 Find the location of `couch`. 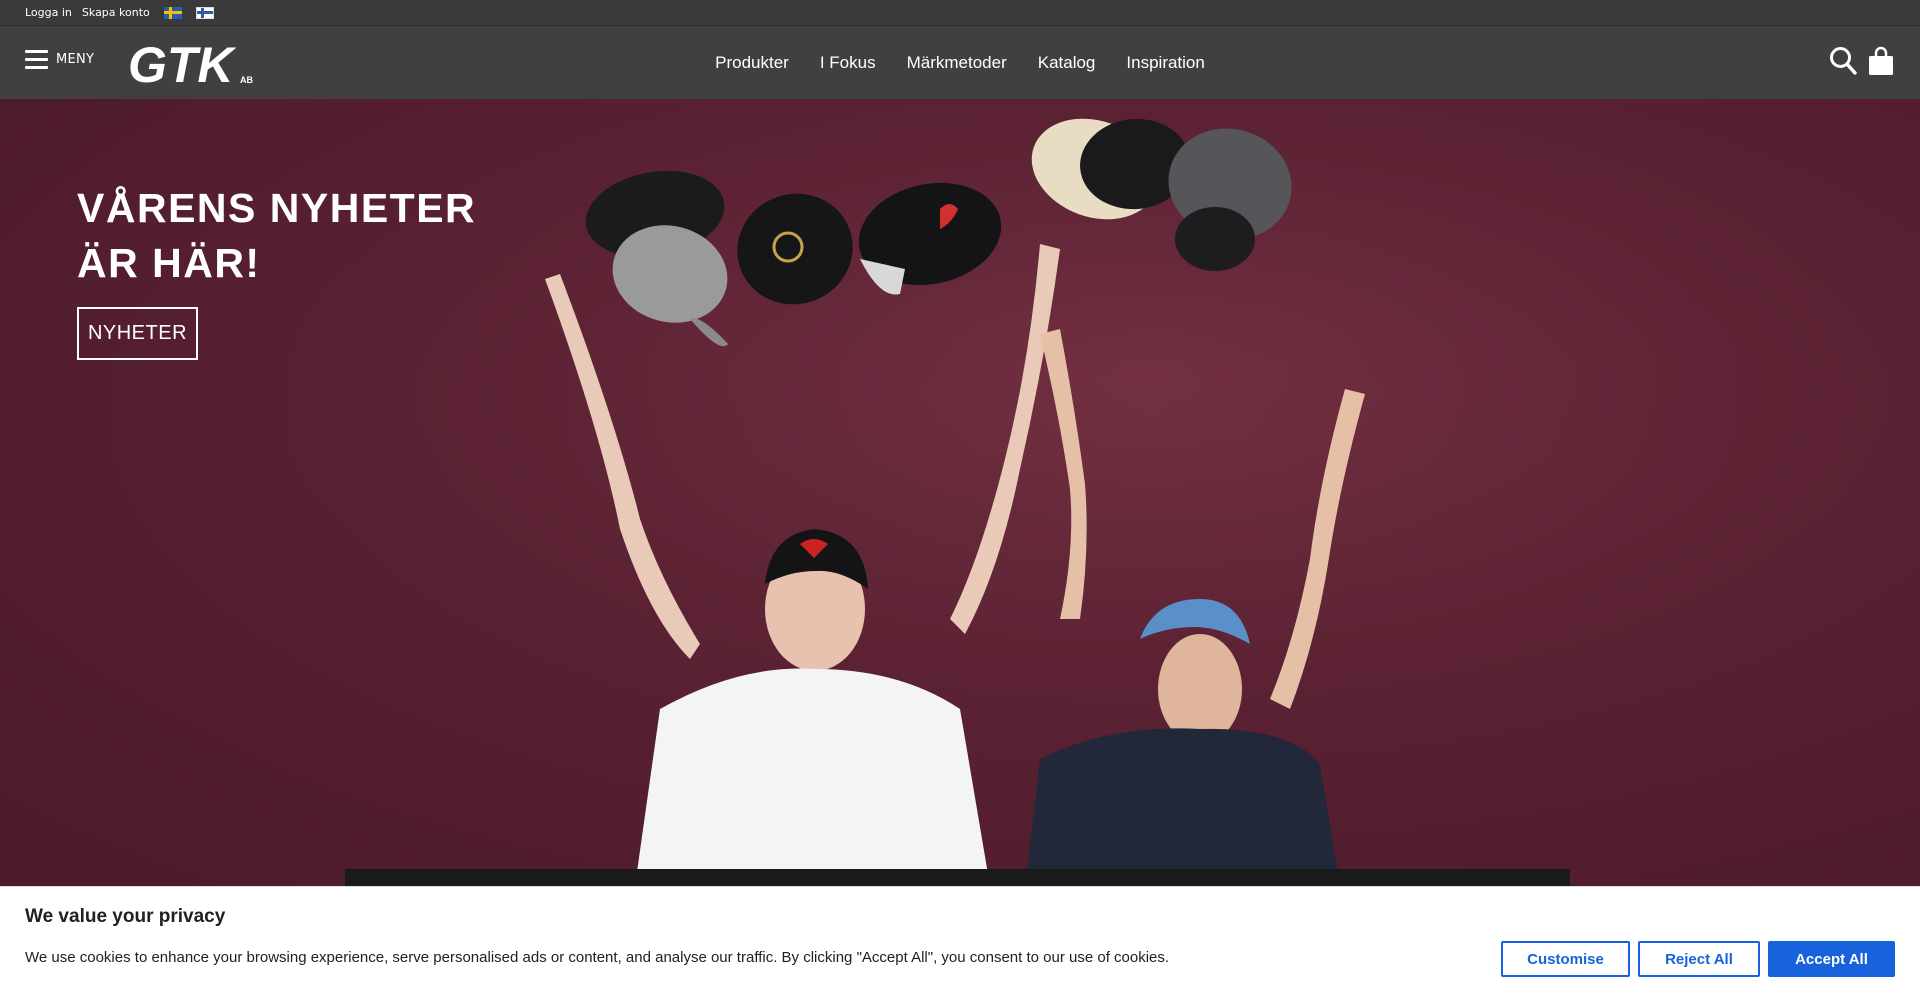

couch is located at coordinates (957, 877).